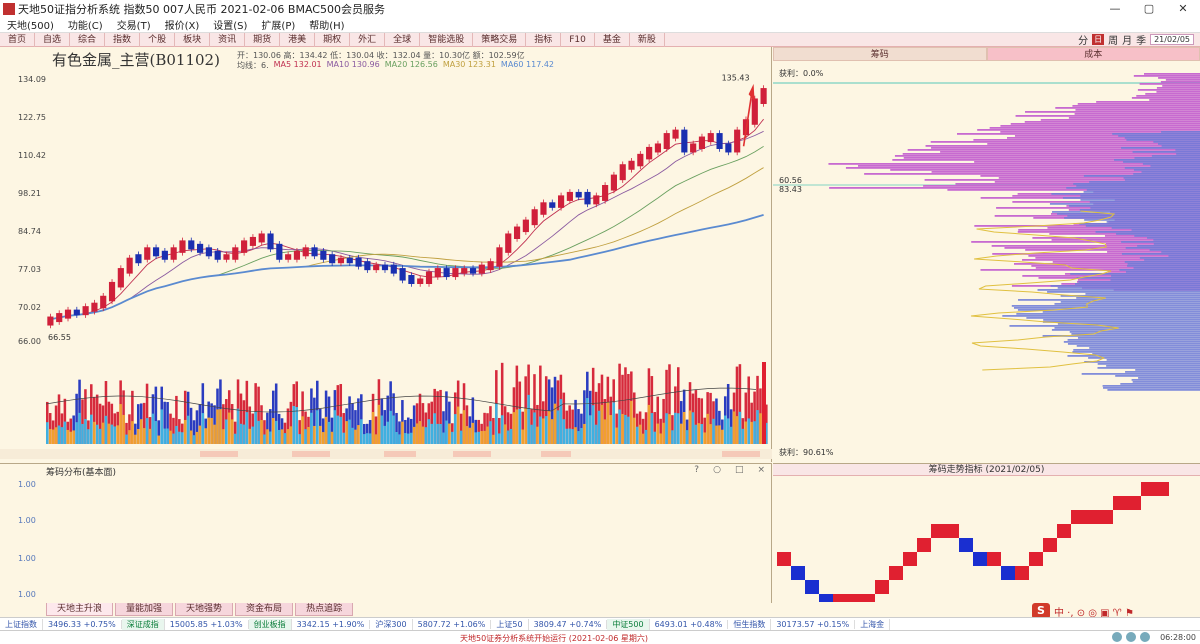 The image size is (1200, 644). What do you see at coordinates (873, 624) in the screenshot?
I see `ticker-item: 上海金` at bounding box center [873, 624].